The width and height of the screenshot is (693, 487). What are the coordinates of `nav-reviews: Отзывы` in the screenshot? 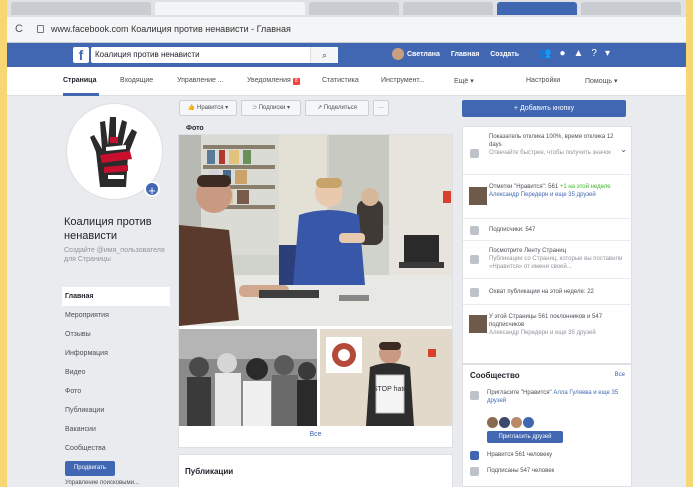 It's located at (116, 334).